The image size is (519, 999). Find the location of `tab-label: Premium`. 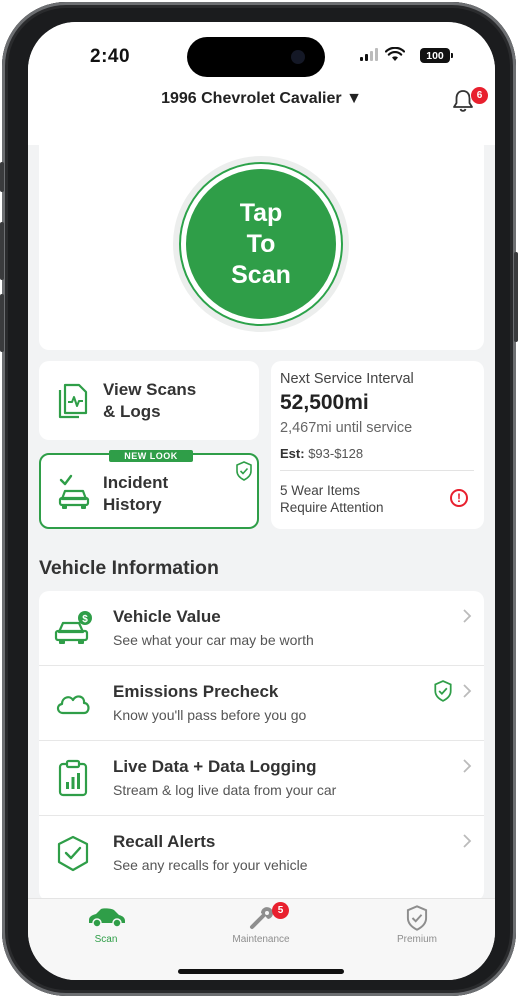

tab-label: Premium is located at coordinates (416, 939).